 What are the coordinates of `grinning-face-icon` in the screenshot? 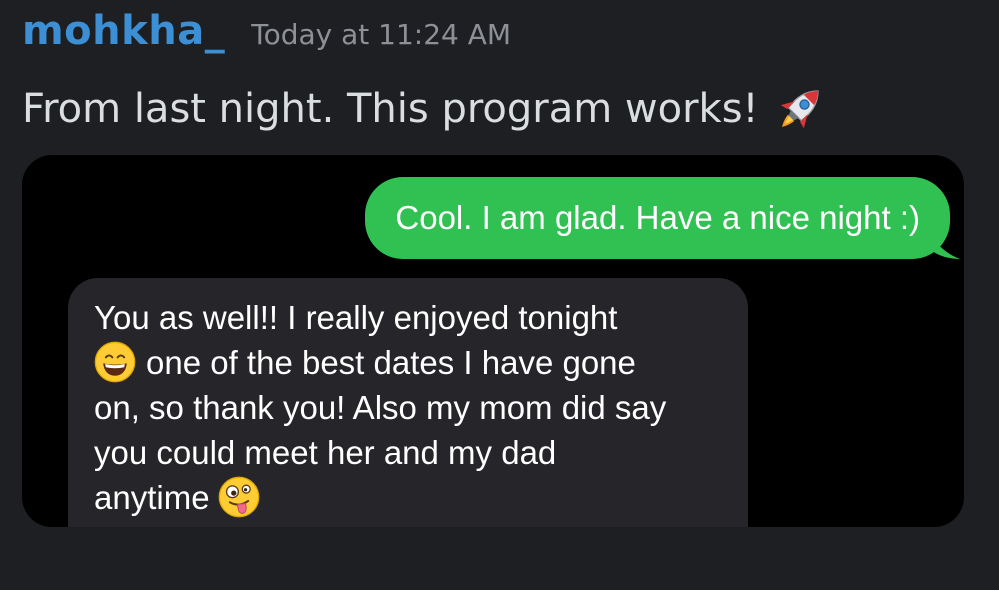 It's located at (115, 362).